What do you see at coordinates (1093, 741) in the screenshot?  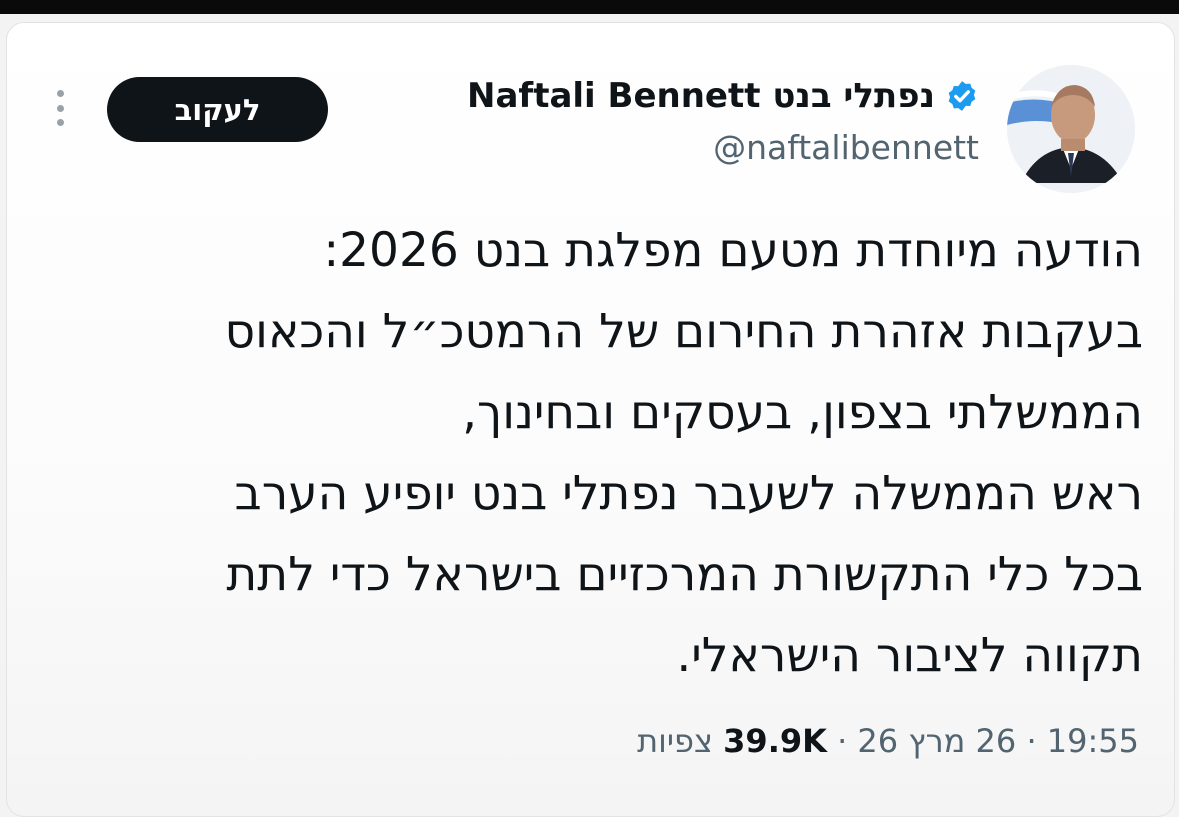 I see `tweet-time: 19:55` at bounding box center [1093, 741].